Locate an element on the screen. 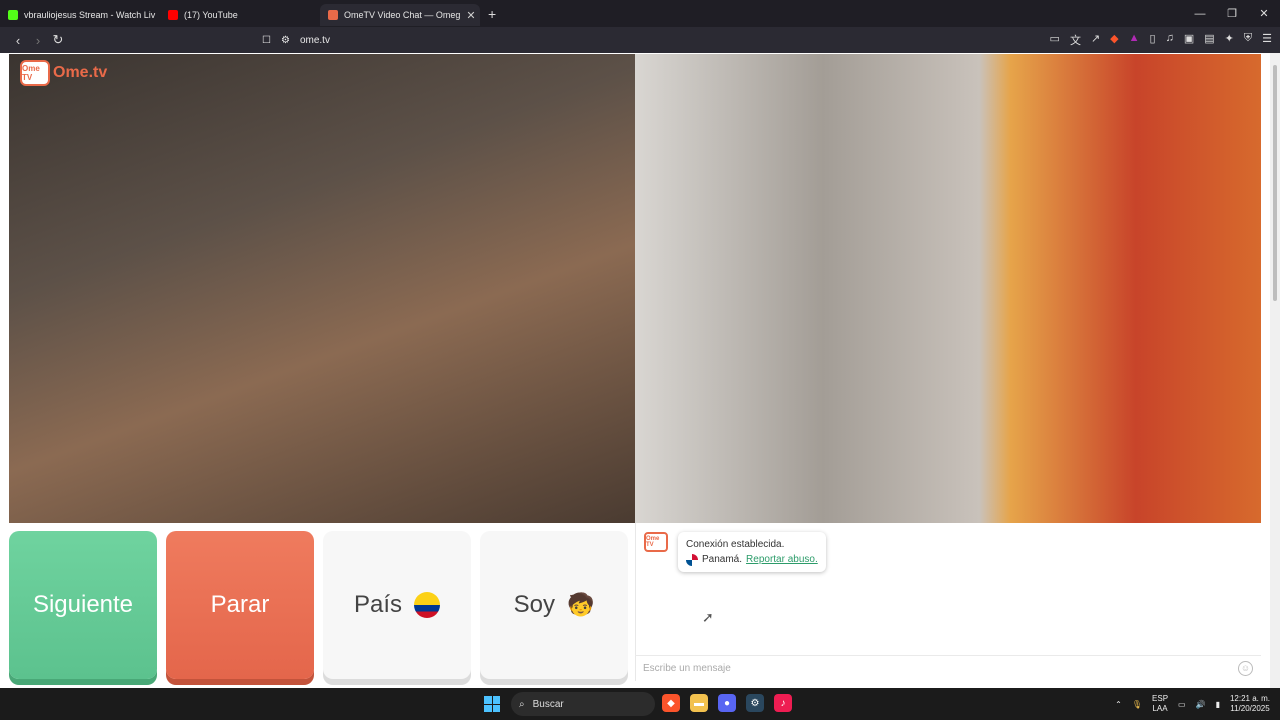  restore-icon: ❐ is located at coordinates (1232, 13).